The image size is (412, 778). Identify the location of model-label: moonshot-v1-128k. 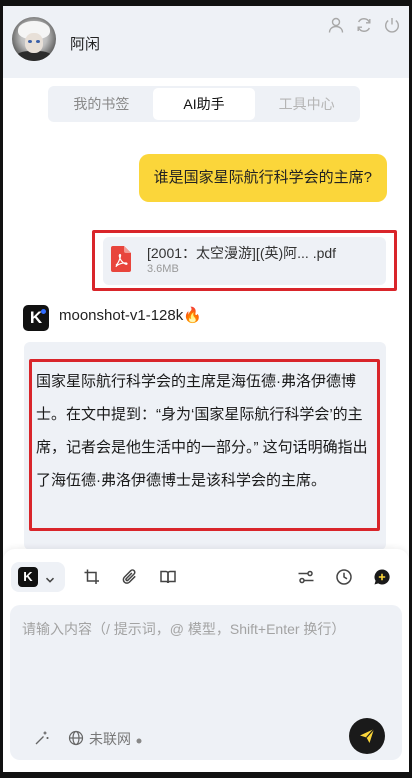
(121, 315).